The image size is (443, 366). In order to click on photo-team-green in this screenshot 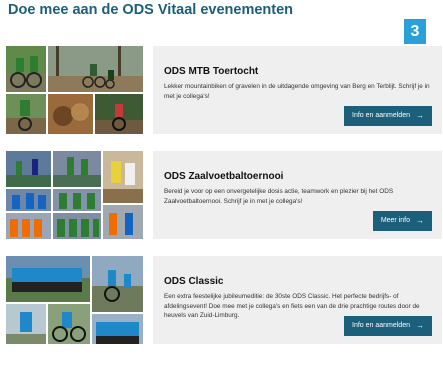, I will do `click(77, 200)`.